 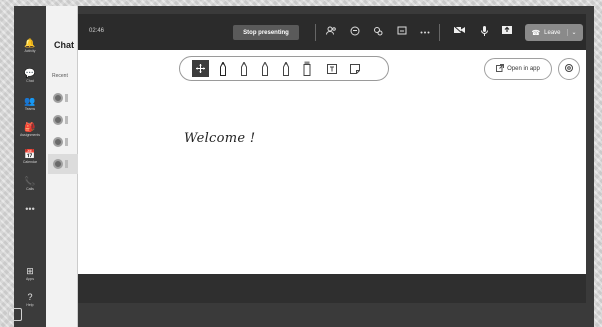 I want to click on rail-item-calendar: 📅 Calendar, so click(x=30, y=156).